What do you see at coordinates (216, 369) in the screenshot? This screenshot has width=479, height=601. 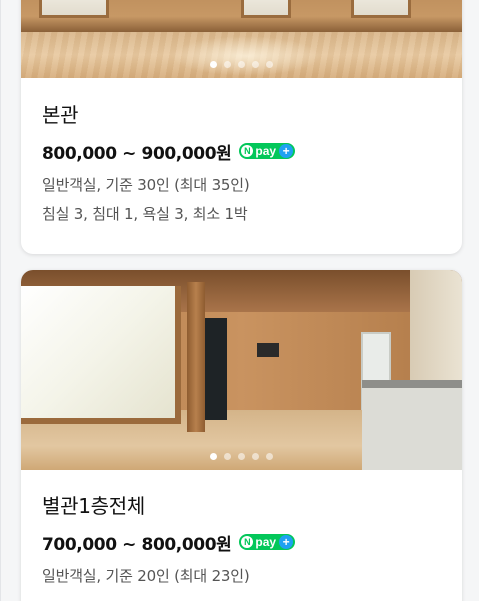 I see `photo-door` at bounding box center [216, 369].